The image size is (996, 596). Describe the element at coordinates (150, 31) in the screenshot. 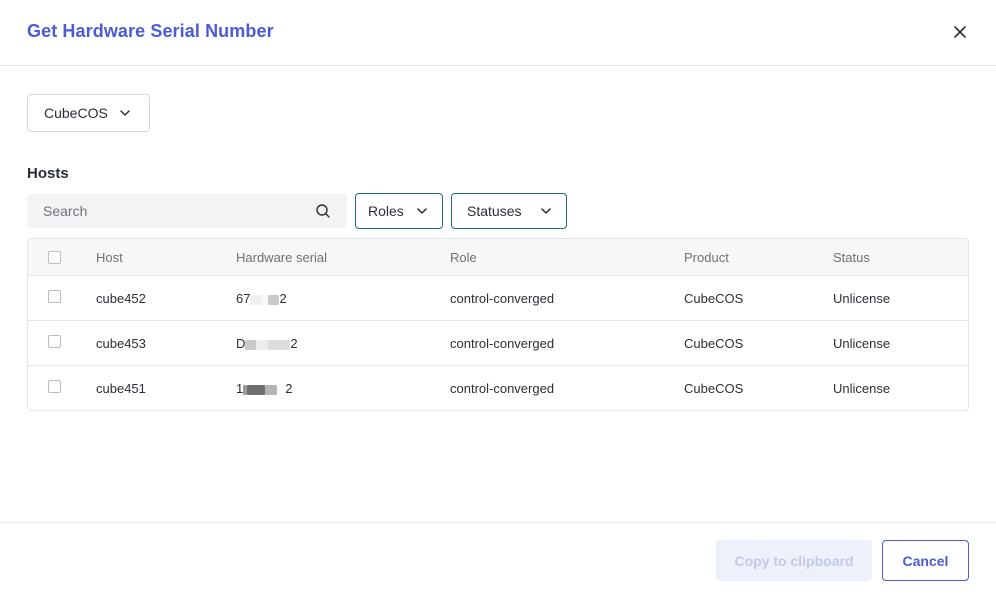

I see `dialog-title: Get Hardware Serial Number` at that location.